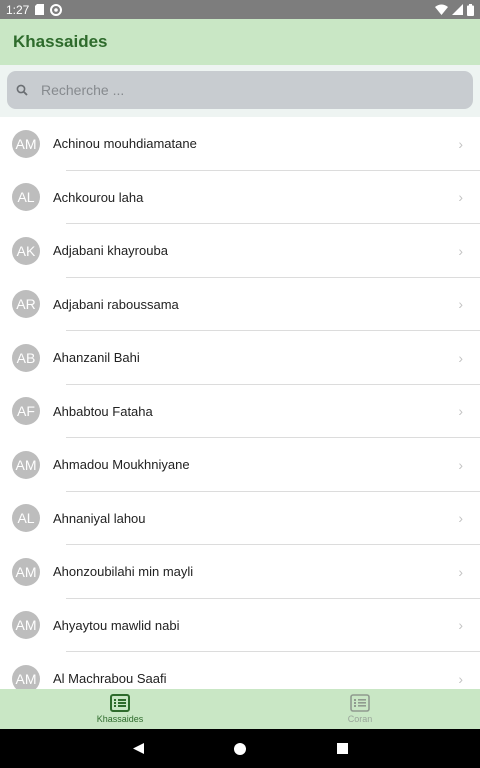 This screenshot has height=768, width=480. I want to click on list-item: AM Al Machrabou Saafi ›, so click(240, 670).